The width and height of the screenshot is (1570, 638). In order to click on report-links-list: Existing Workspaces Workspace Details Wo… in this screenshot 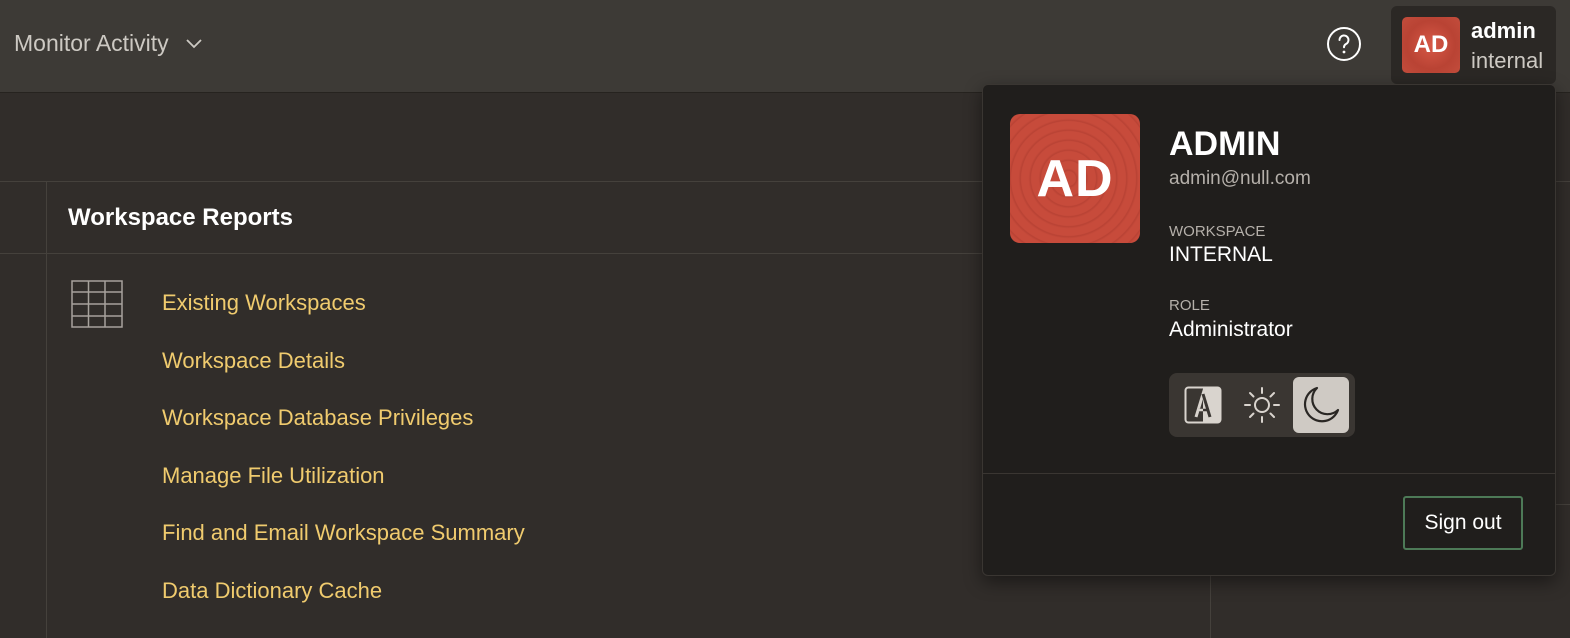, I will do `click(343, 463)`.